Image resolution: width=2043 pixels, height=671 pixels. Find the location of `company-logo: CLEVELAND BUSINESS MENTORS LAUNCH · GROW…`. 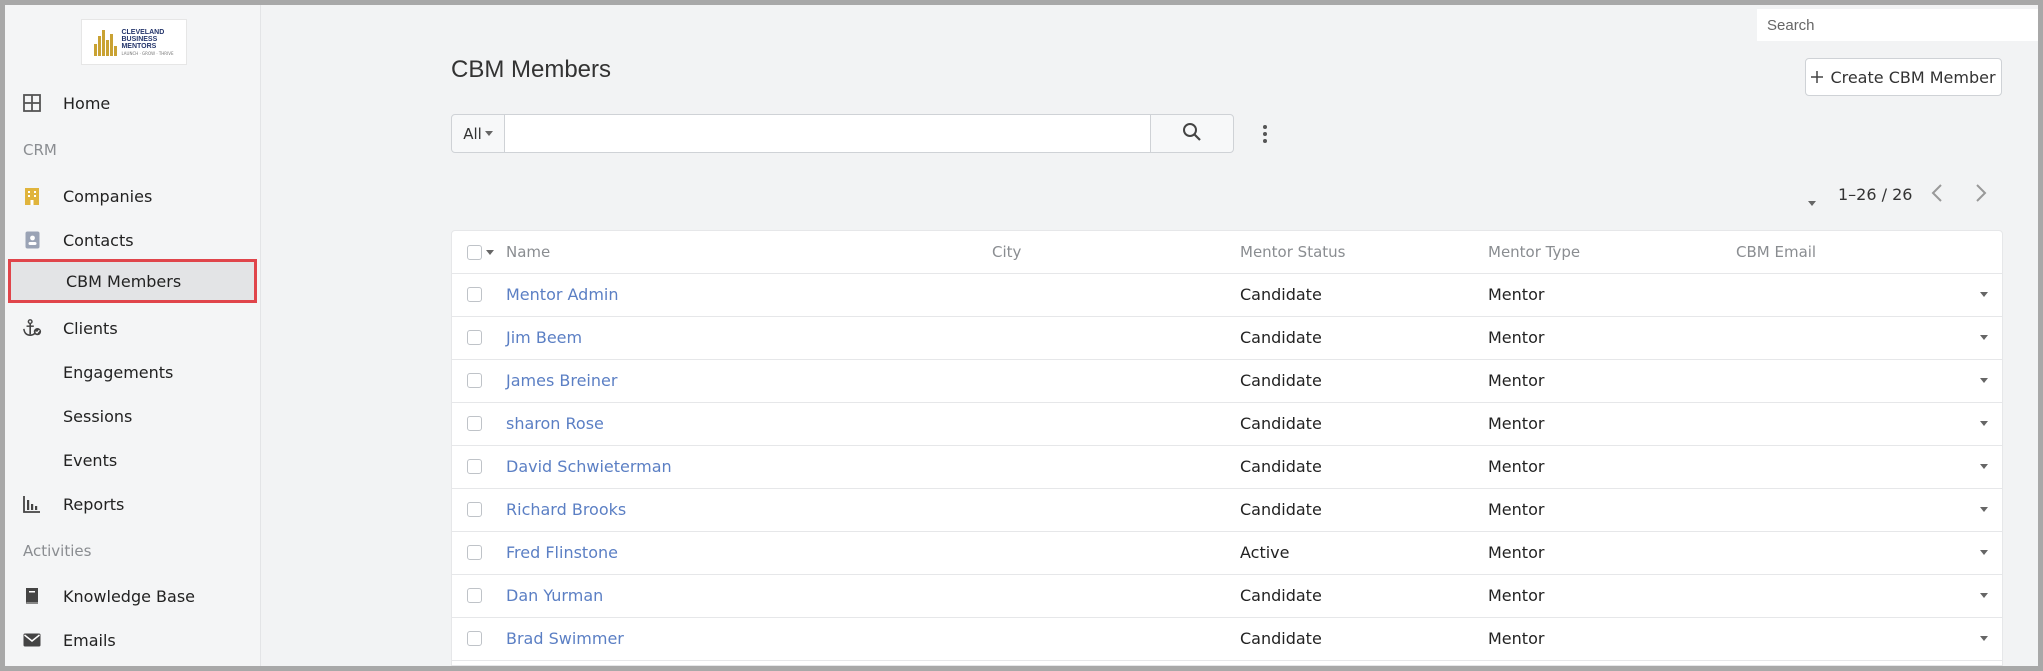

company-logo: CLEVELAND BUSINESS MENTORS LAUNCH · GROW… is located at coordinates (134, 42).